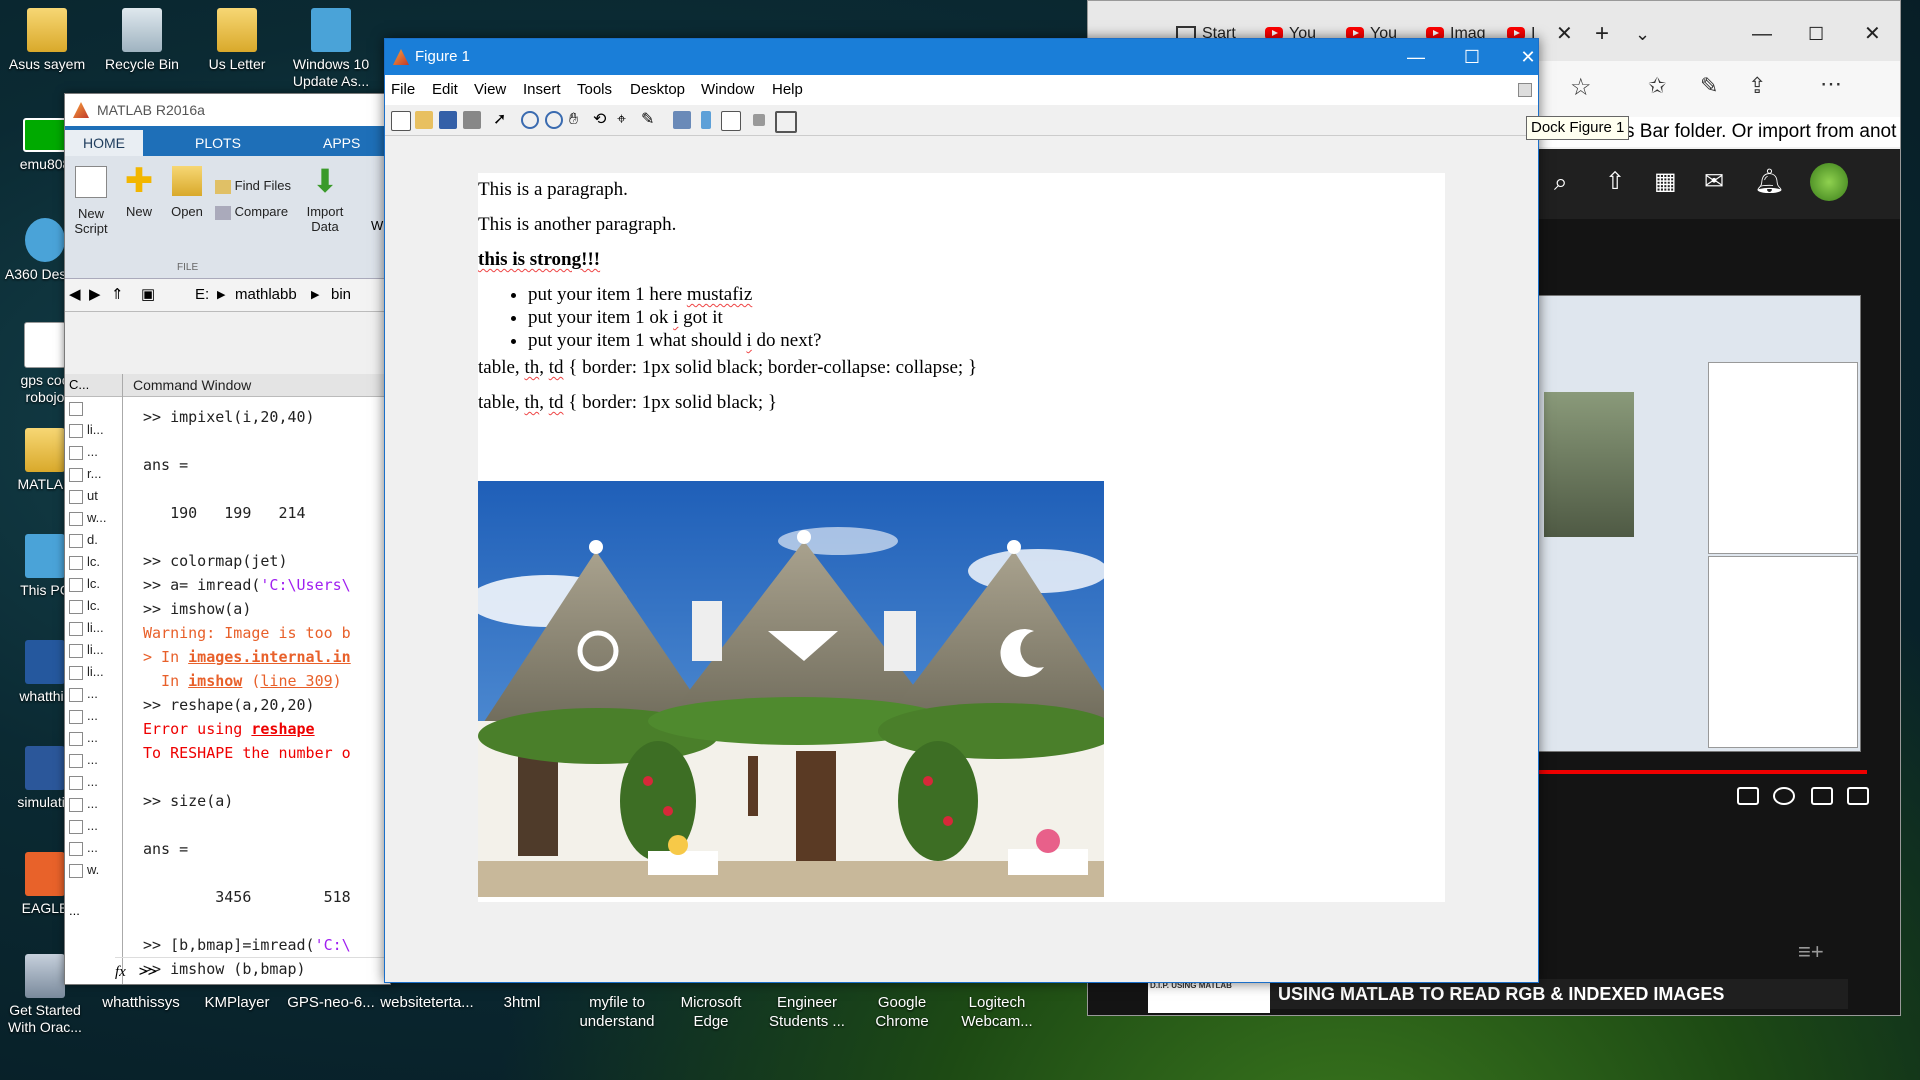 The width and height of the screenshot is (1920, 1080). Describe the element at coordinates (266, 295) in the screenshot. I see `path-segment-folder: mathlabb` at that location.